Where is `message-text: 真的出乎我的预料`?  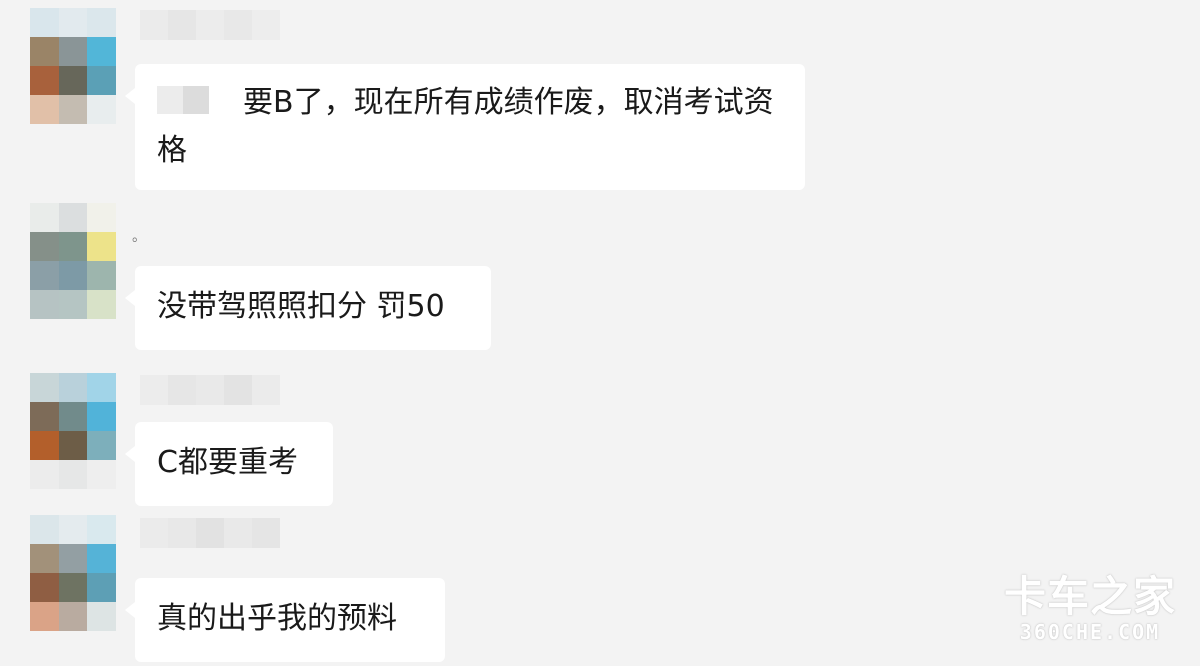 message-text: 真的出乎我的预料 is located at coordinates (277, 618).